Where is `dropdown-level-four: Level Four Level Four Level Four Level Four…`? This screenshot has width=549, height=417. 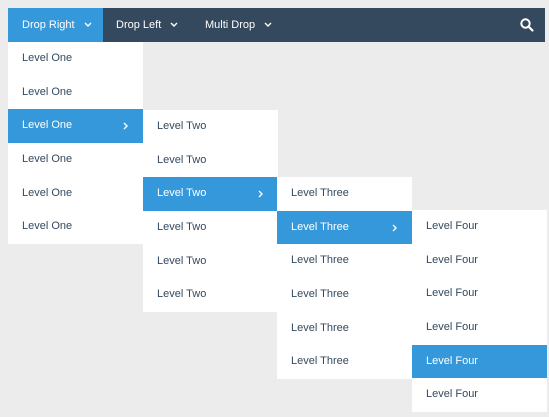 dropdown-level-four: Level Four Level Four Level Four Level Four… is located at coordinates (479, 311).